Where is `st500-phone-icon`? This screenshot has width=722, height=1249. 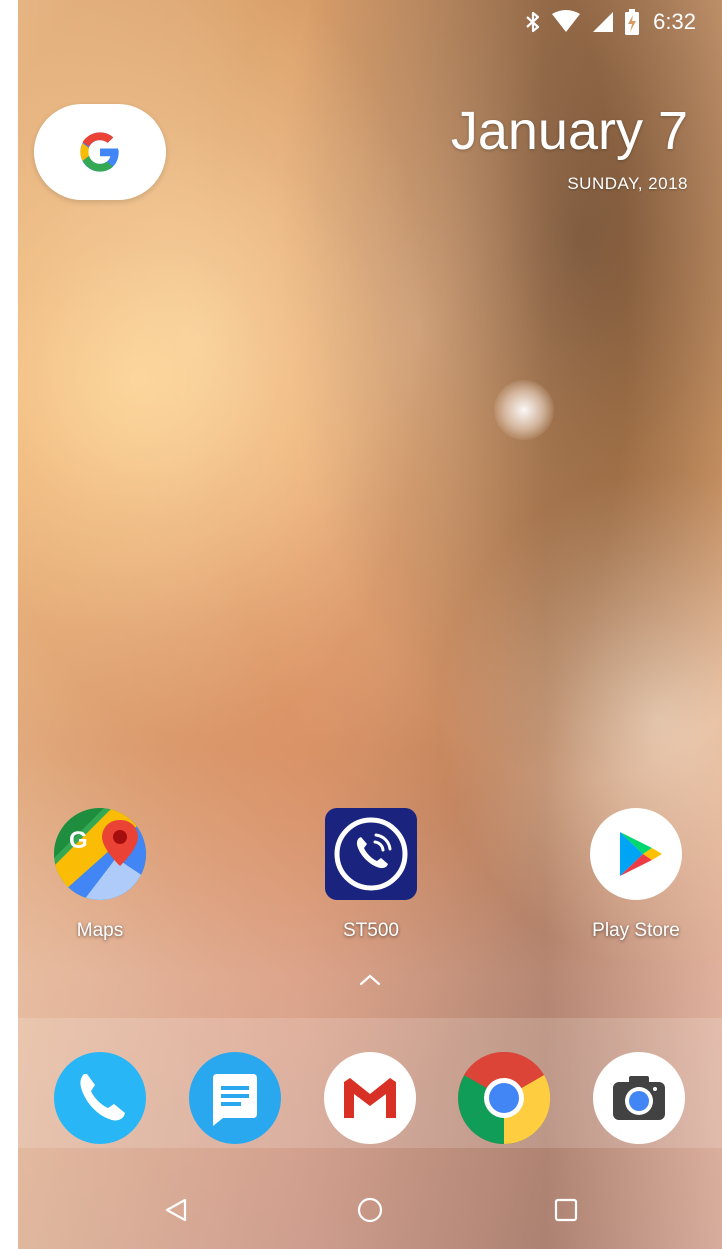
st500-phone-icon is located at coordinates (371, 854).